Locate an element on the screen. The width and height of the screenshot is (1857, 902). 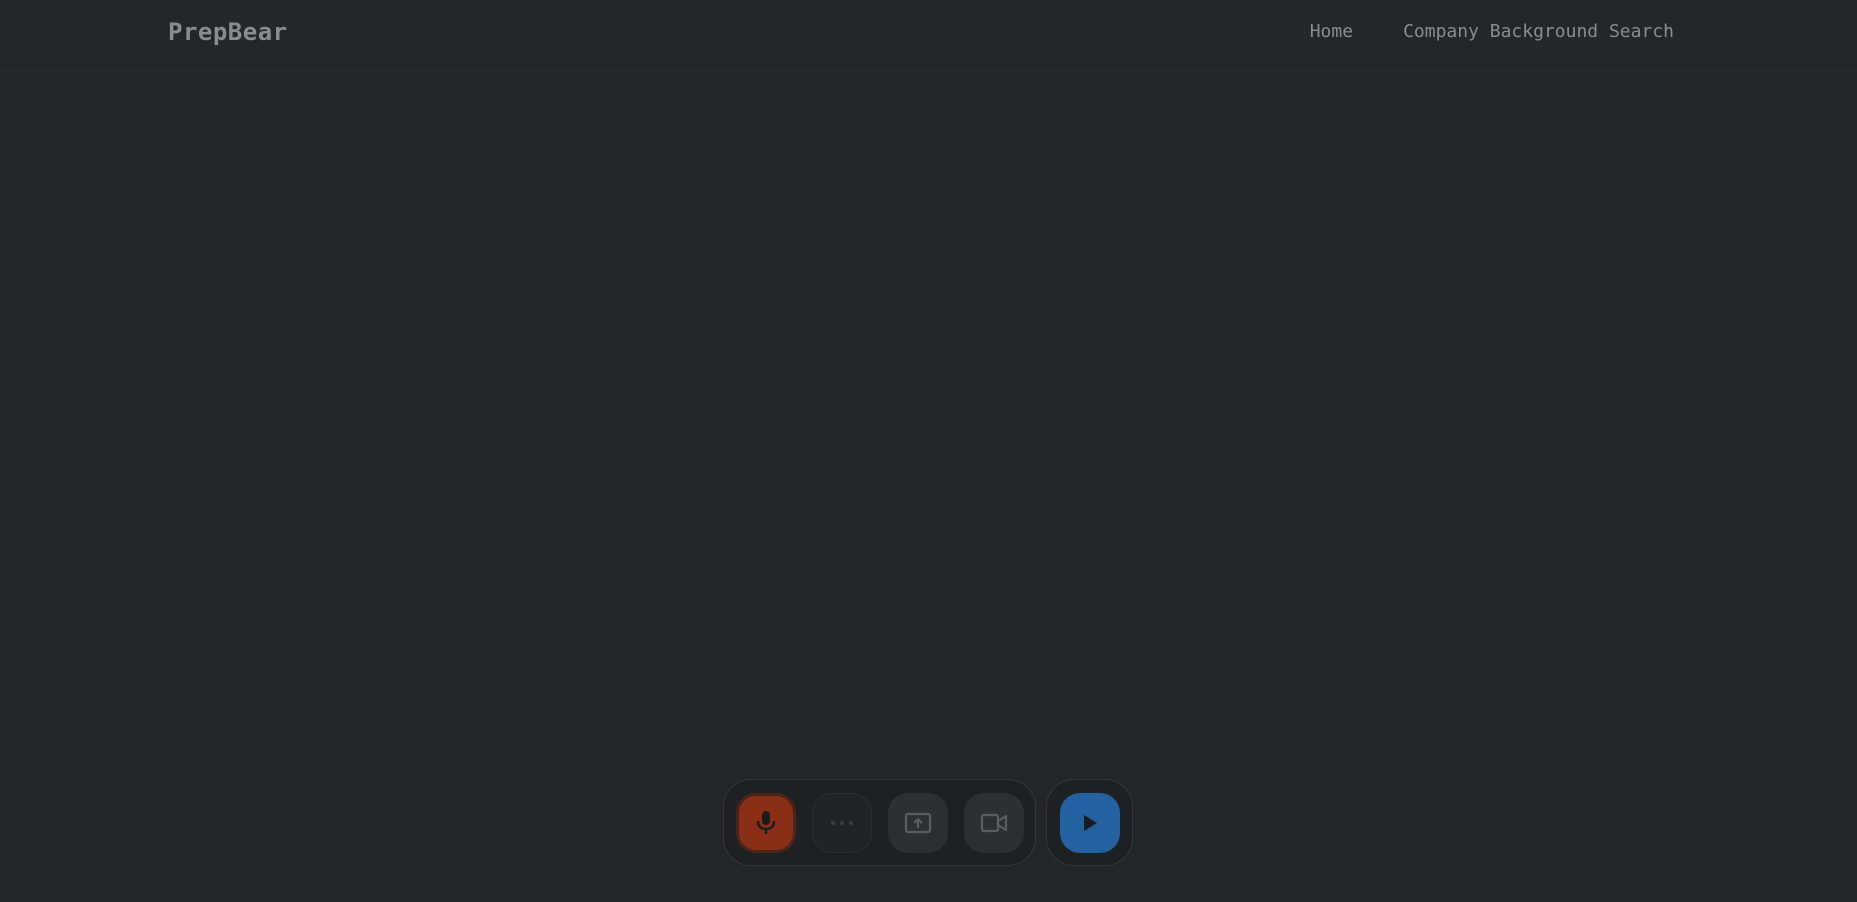
screen-share-button is located at coordinates (918, 823).